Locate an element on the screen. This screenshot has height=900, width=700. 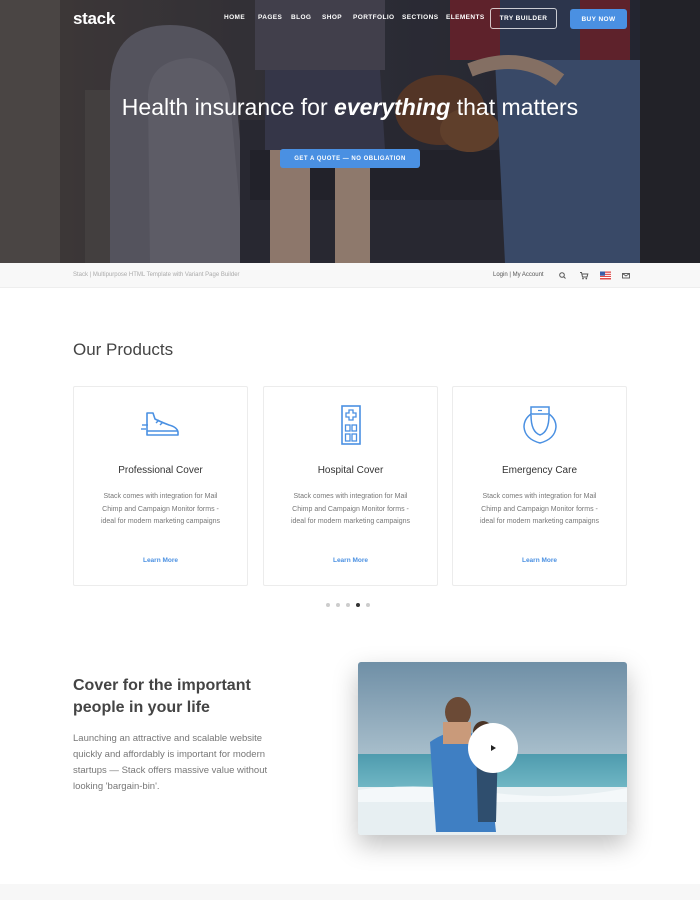
video-thumbnail is located at coordinates (492, 748).